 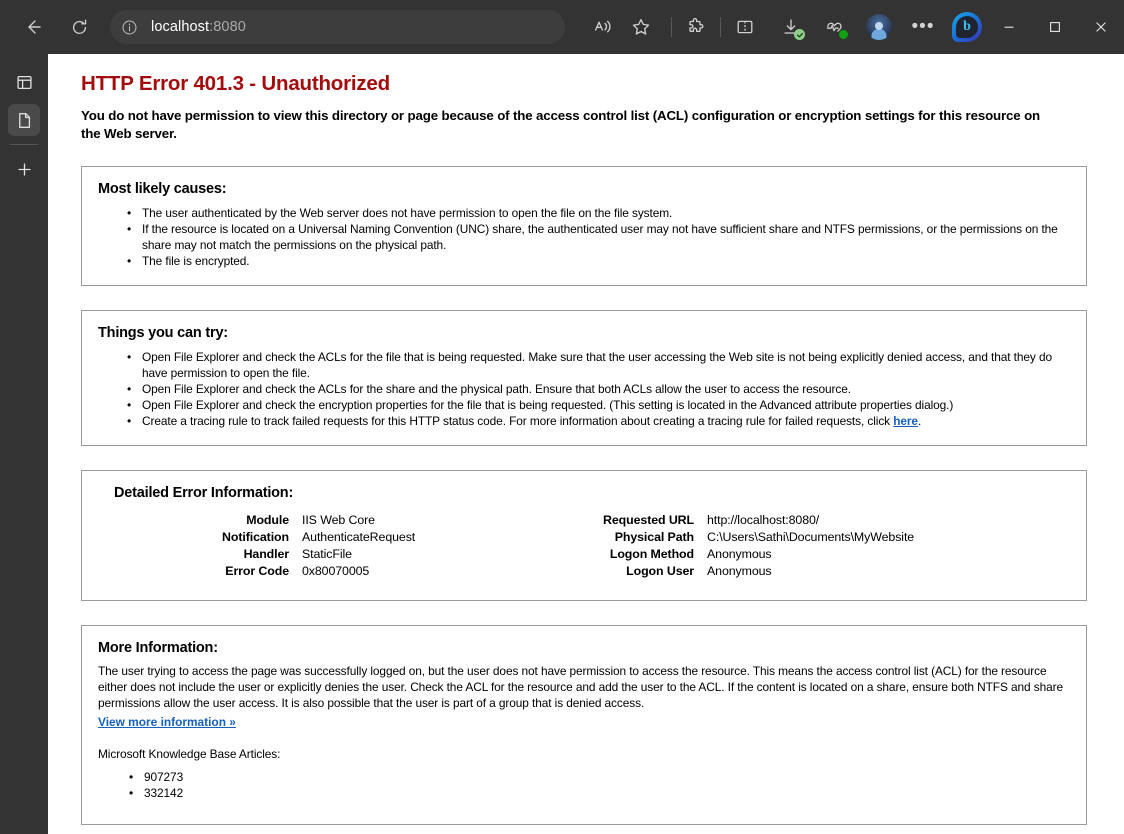 I want to click on refresh-button, so click(x=79, y=27).